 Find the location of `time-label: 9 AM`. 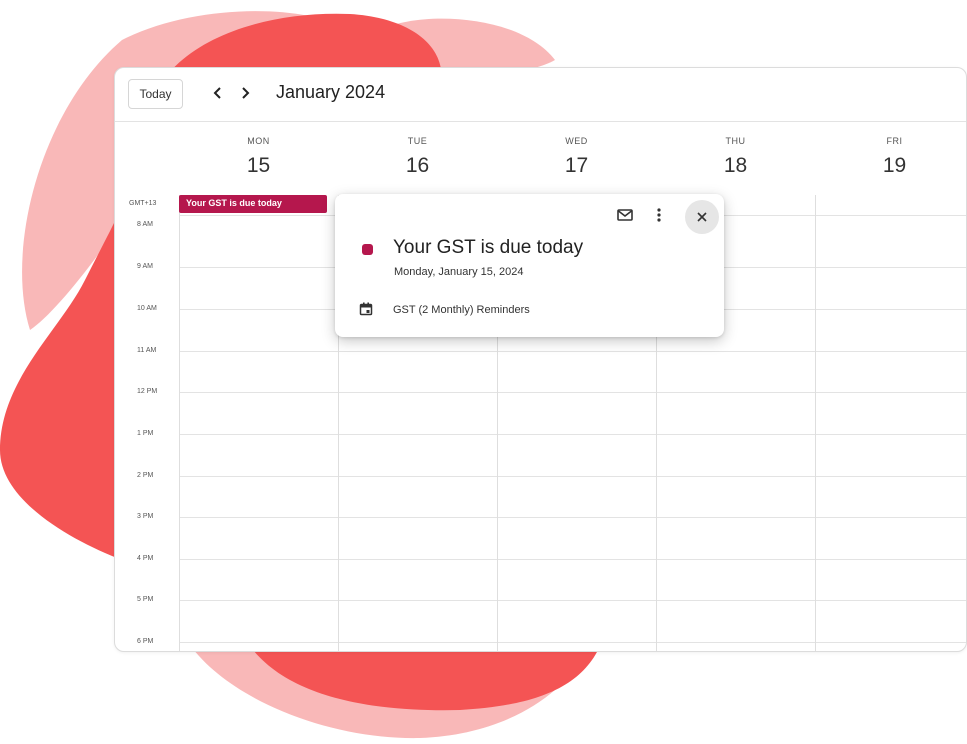

time-label: 9 AM is located at coordinates (145, 266).